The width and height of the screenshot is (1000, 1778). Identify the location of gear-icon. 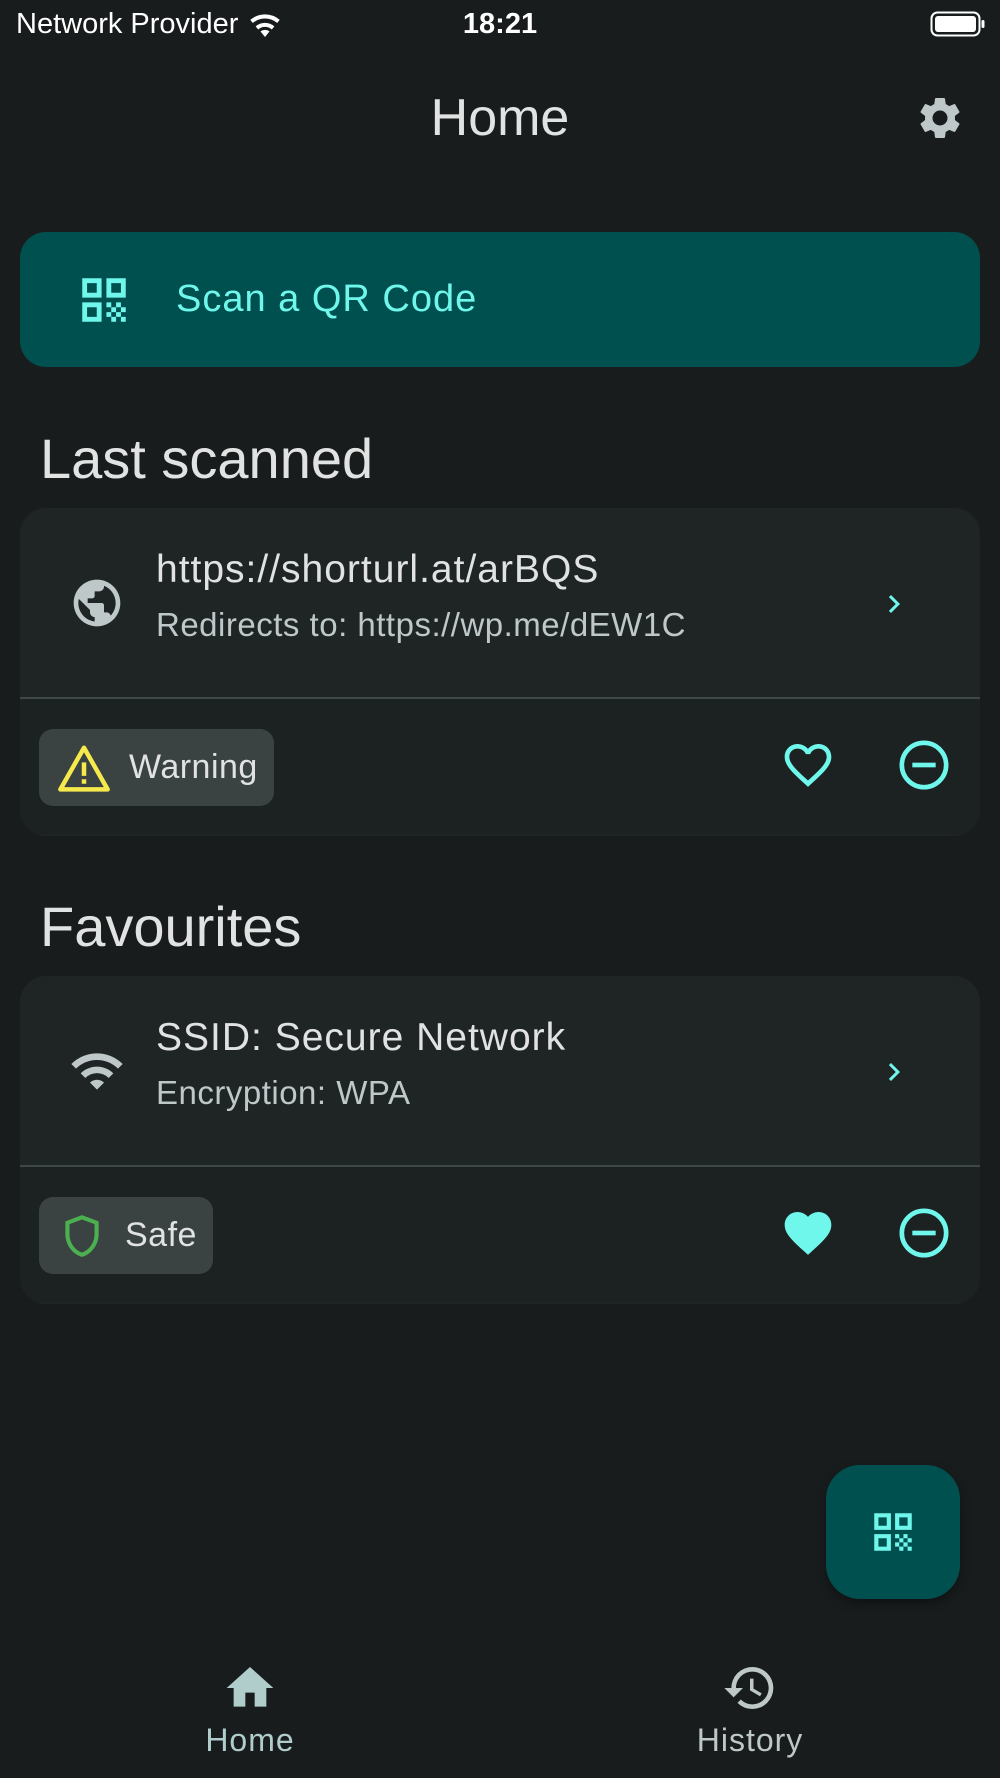
(940, 117).